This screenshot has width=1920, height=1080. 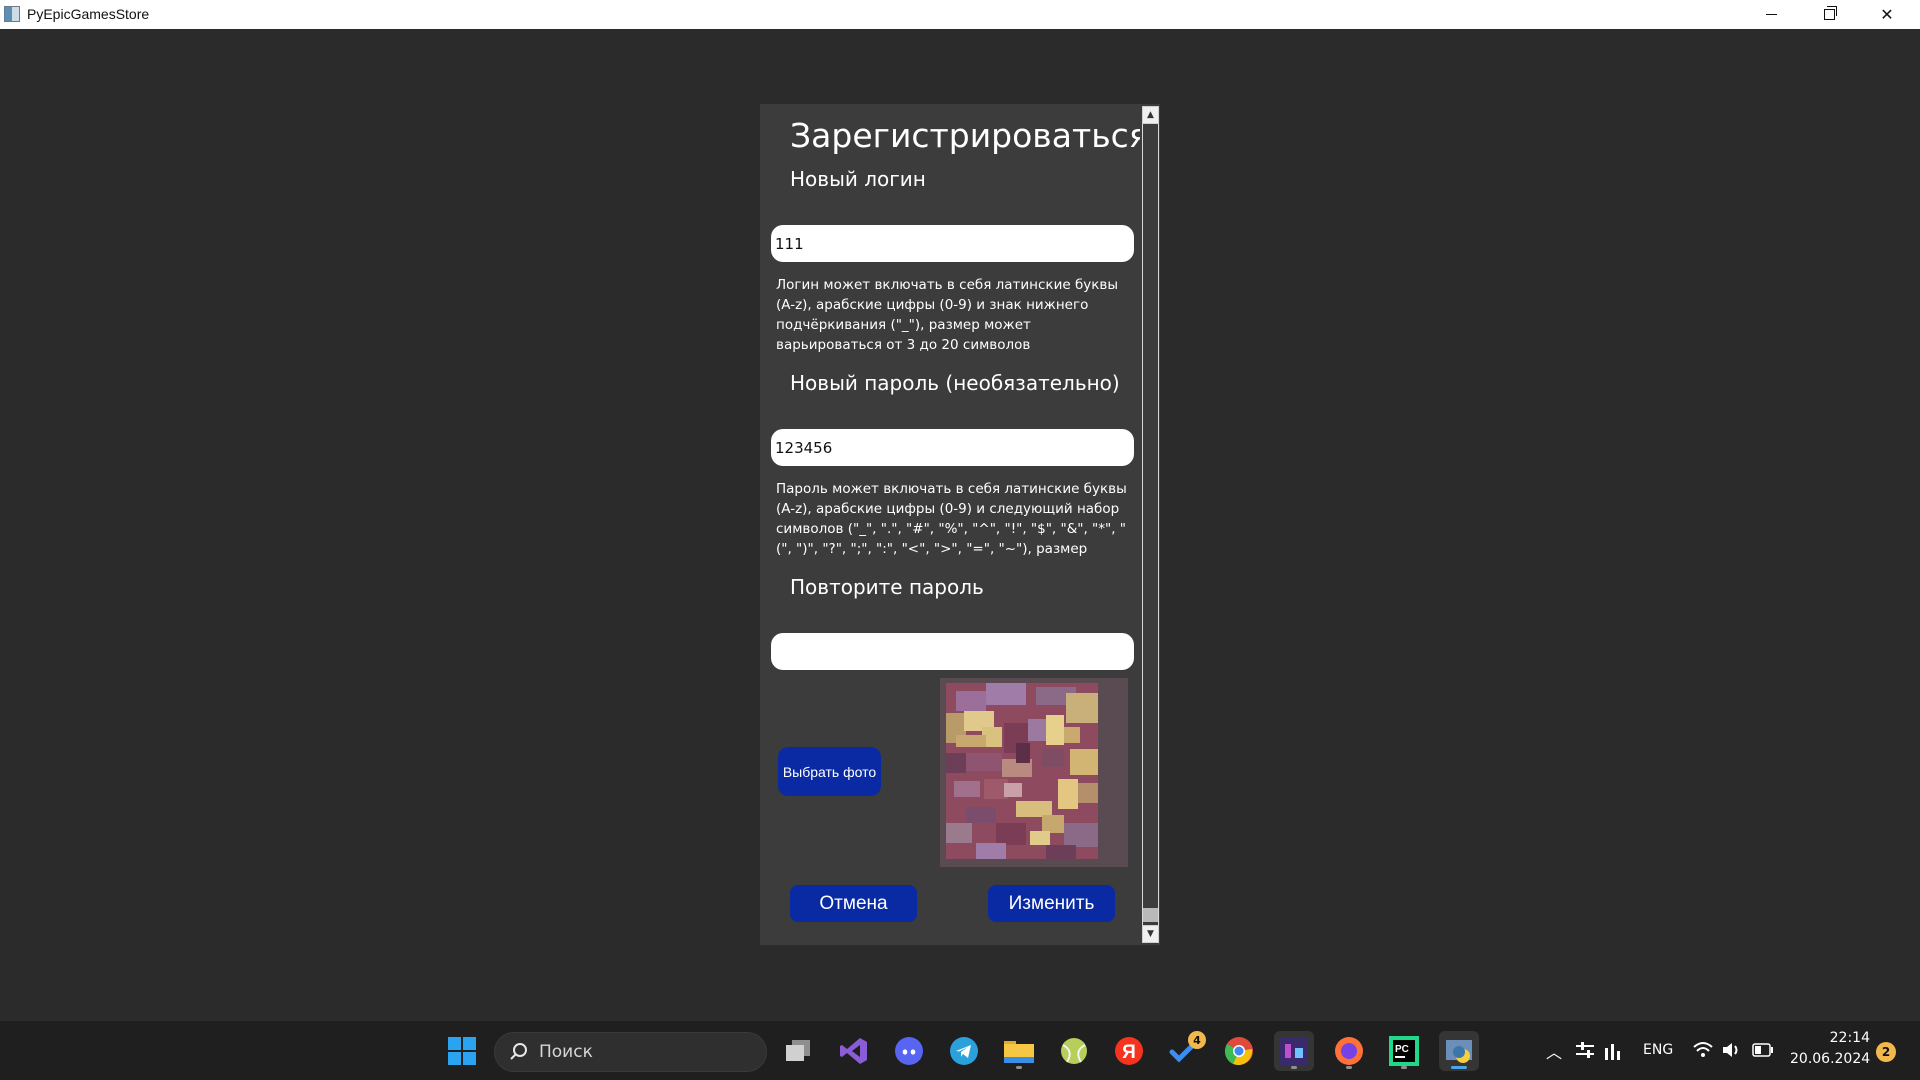 What do you see at coordinates (952, 651) in the screenshot?
I see `repeat-password-input` at bounding box center [952, 651].